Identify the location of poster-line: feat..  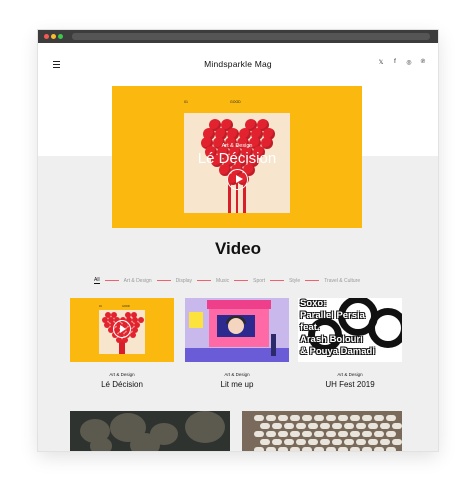
(310, 327).